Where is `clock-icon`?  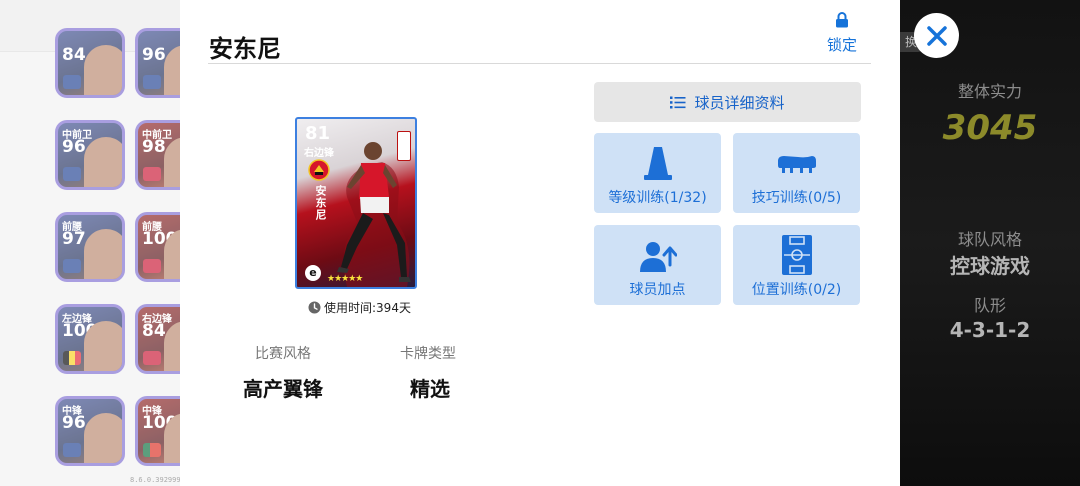 clock-icon is located at coordinates (314, 307).